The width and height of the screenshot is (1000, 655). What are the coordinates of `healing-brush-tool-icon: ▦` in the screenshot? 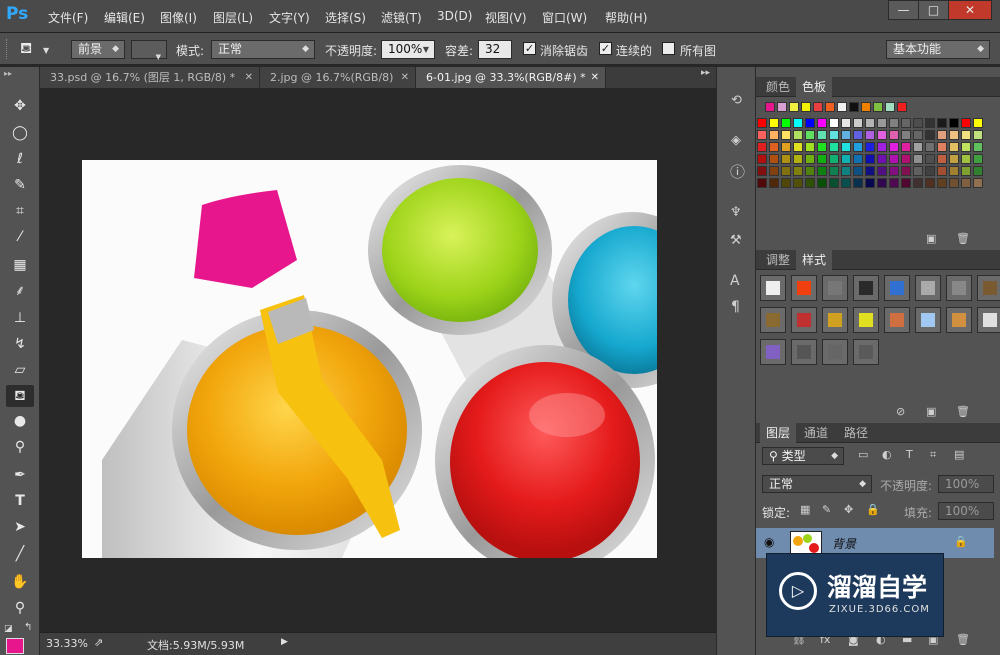 It's located at (20, 265).